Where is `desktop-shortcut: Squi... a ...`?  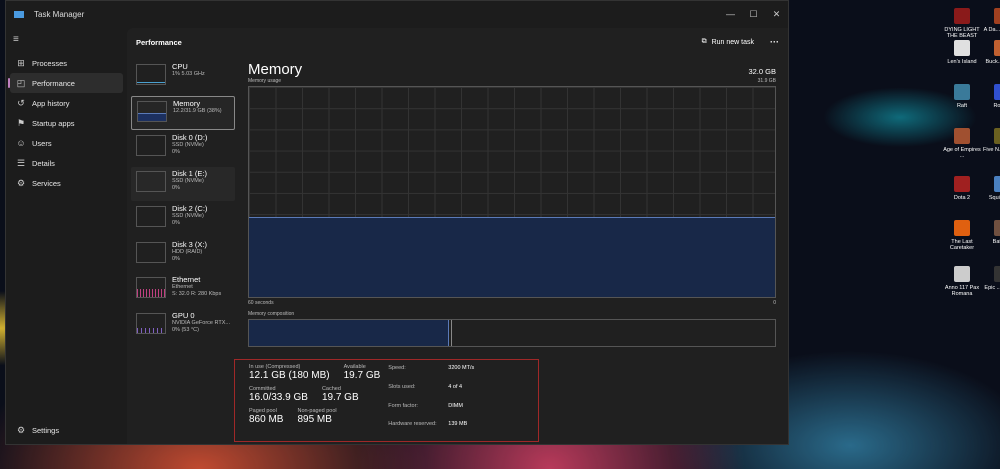 desktop-shortcut: Squi... a ... is located at coordinates (991, 188).